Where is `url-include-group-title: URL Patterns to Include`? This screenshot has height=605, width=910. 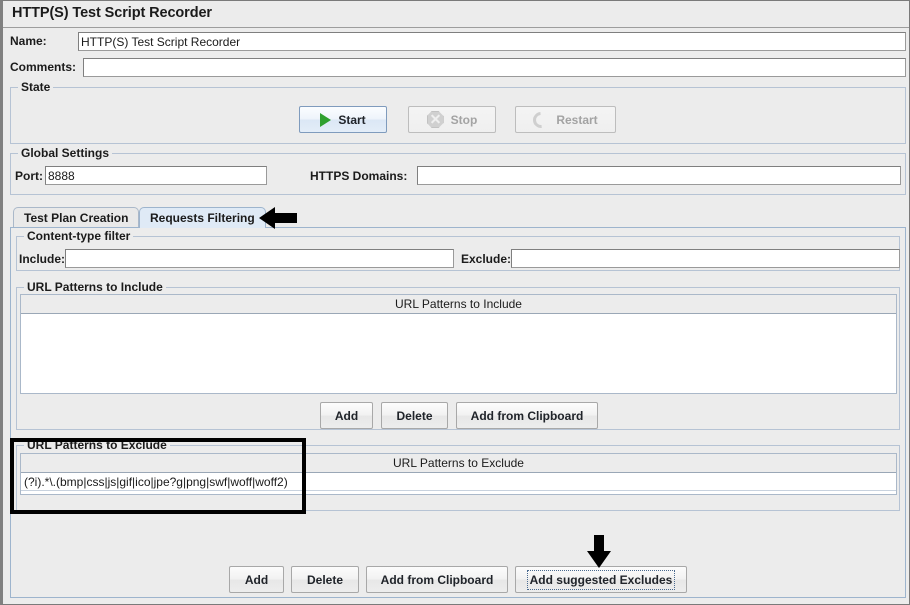
url-include-group-title: URL Patterns to Include is located at coordinates (95, 287).